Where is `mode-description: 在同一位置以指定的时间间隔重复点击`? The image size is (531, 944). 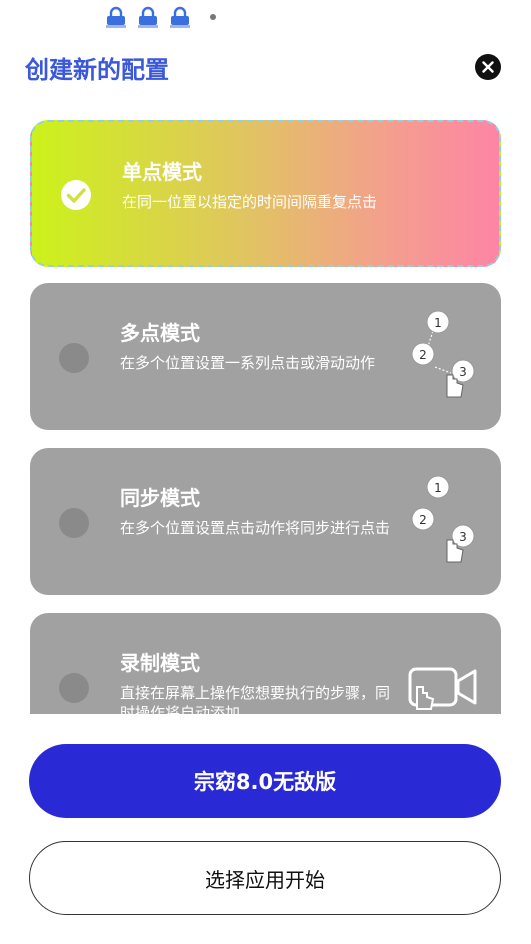
mode-description: 在同一位置以指定的时间间隔重复点击 is located at coordinates (250, 202).